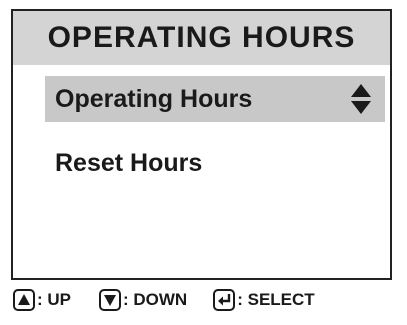 The height and width of the screenshot is (325, 407). Describe the element at coordinates (224, 300) in the screenshot. I see `enter-key-icon` at that location.